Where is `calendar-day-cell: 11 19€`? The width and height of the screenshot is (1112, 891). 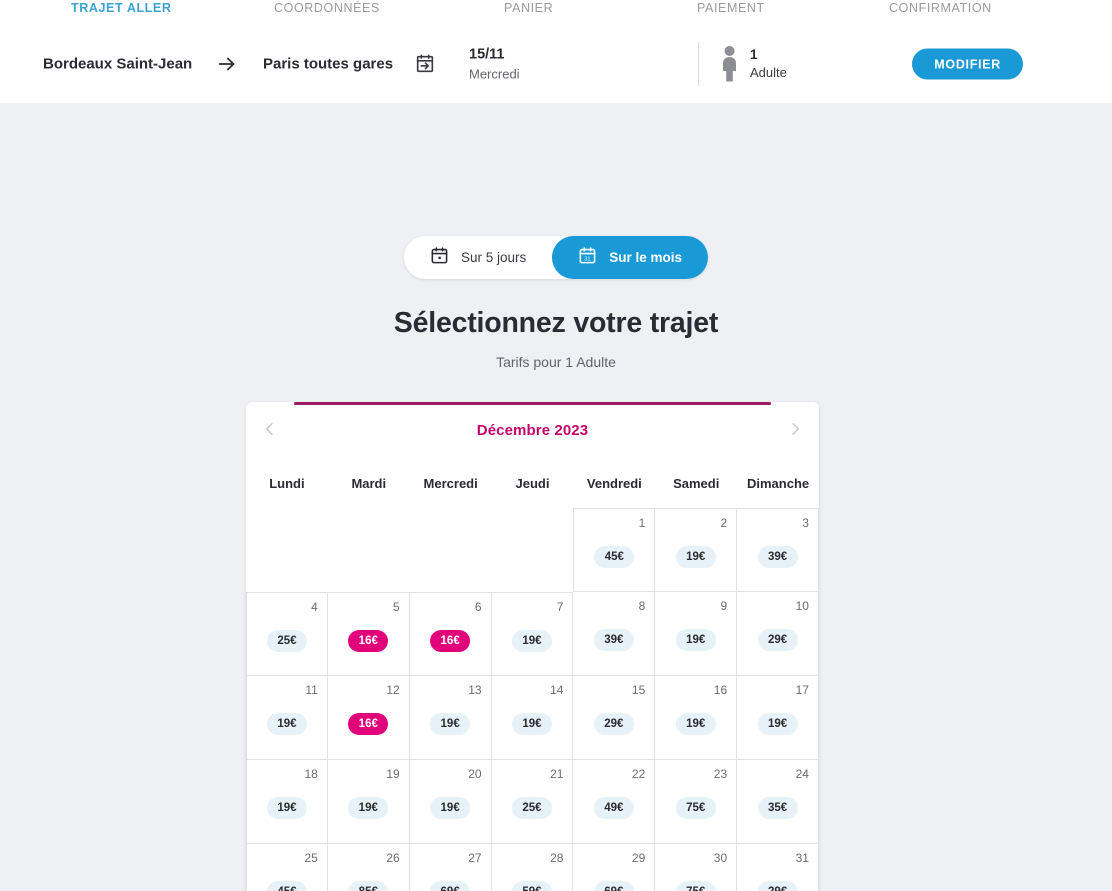
calendar-day-cell: 11 19€ is located at coordinates (287, 718).